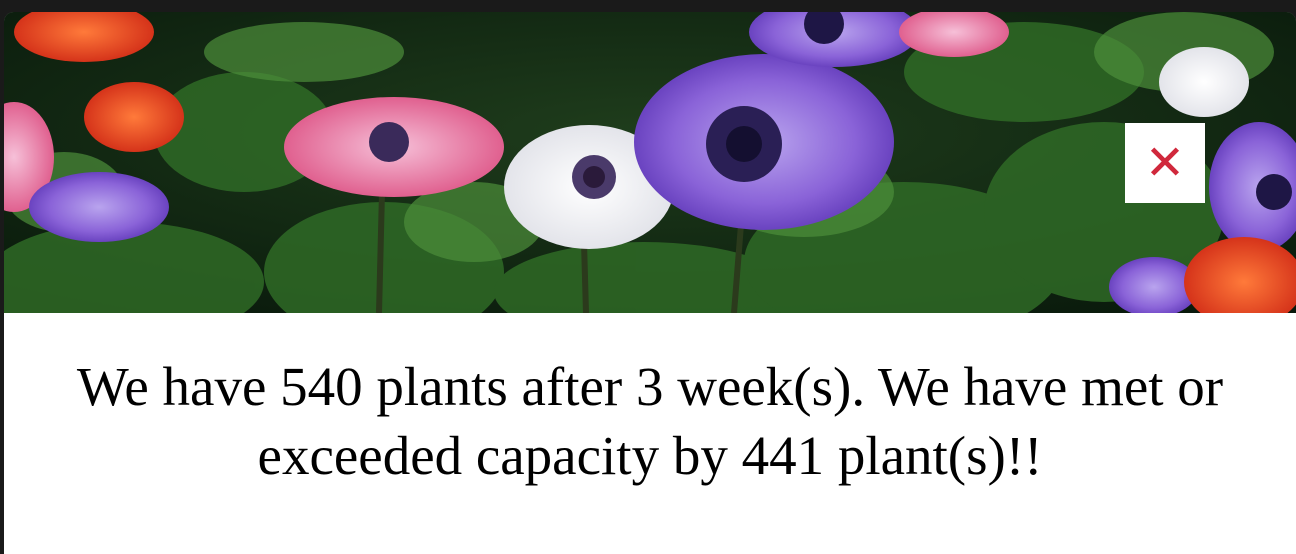 The height and width of the screenshot is (554, 1296). I want to click on close-icon: ✕, so click(1165, 163).